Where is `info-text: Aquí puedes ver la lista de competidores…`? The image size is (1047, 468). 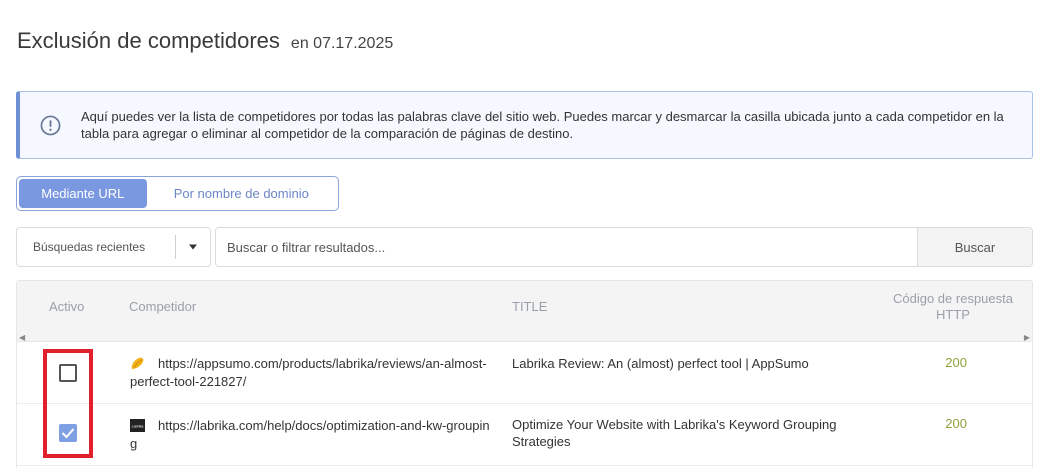
info-text: Aquí puedes ver la lista de competidores… is located at coordinates (542, 125).